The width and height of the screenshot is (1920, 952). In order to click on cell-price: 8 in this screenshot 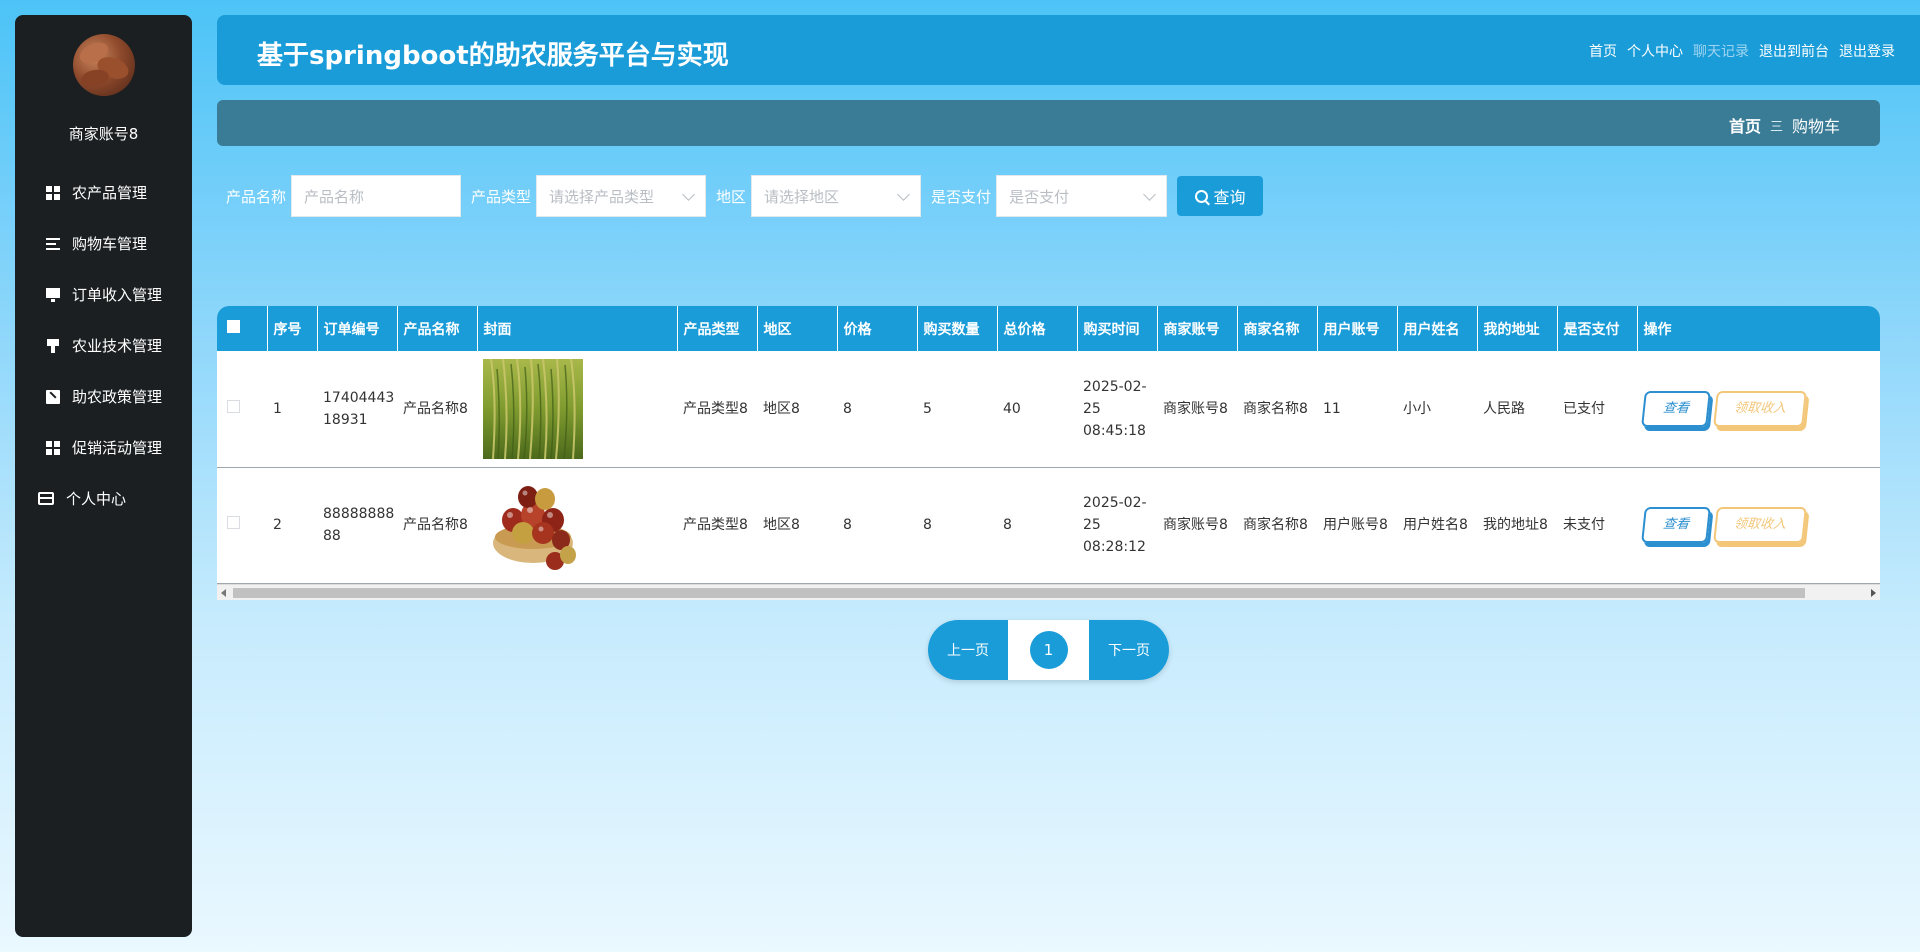, I will do `click(847, 408)`.